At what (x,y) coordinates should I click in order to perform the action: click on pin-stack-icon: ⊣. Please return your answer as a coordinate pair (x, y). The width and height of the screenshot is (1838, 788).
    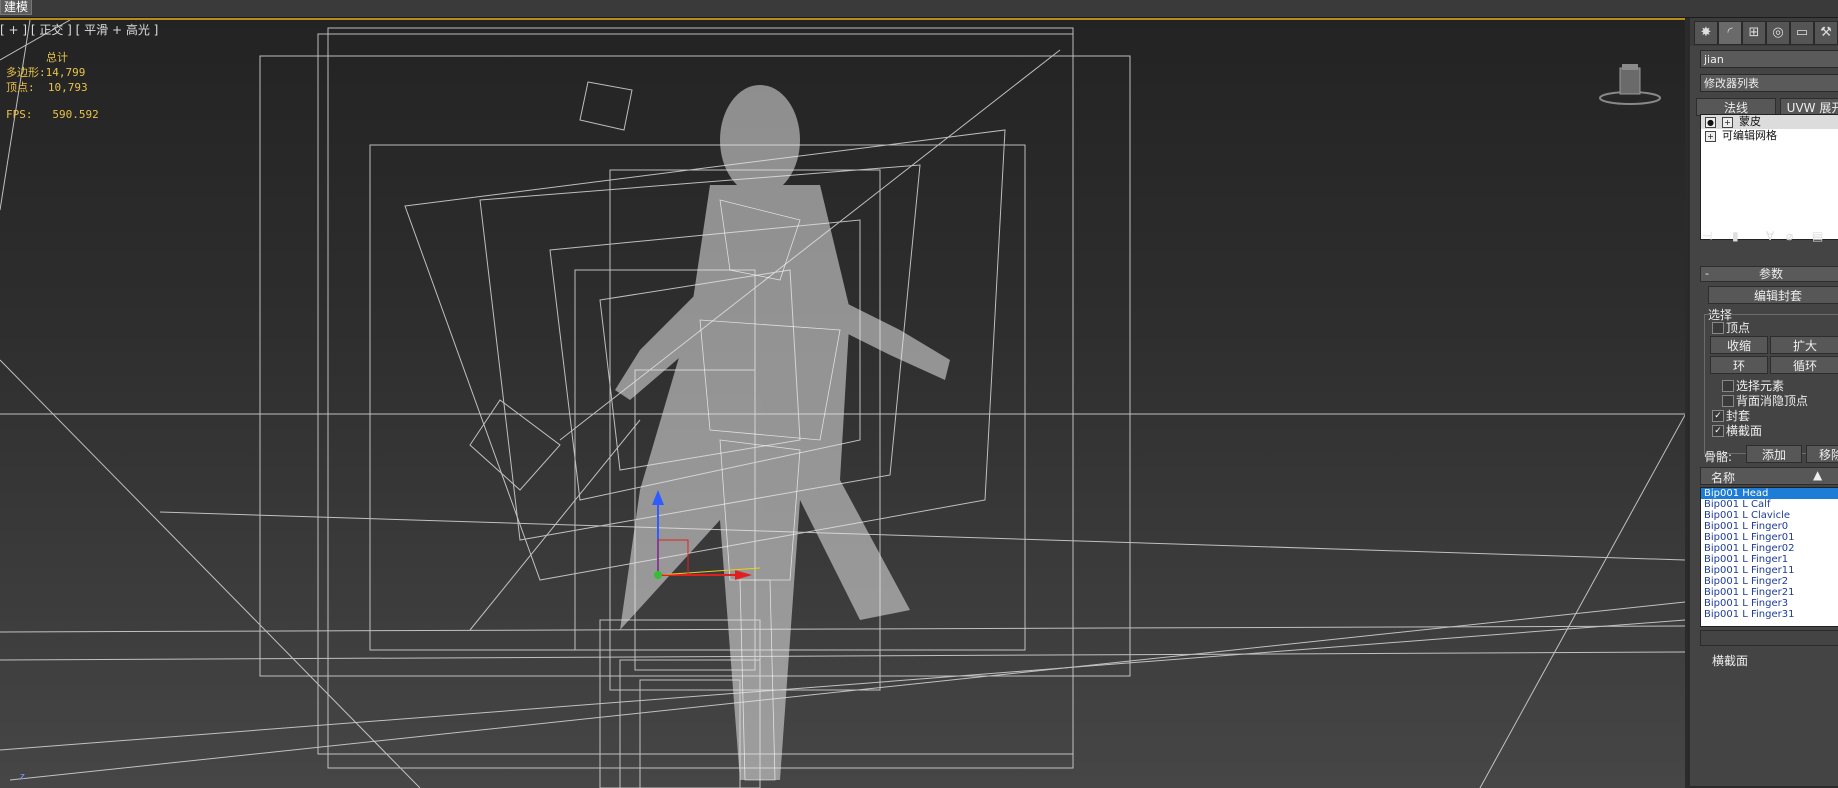
    Looking at the image, I should click on (1707, 236).